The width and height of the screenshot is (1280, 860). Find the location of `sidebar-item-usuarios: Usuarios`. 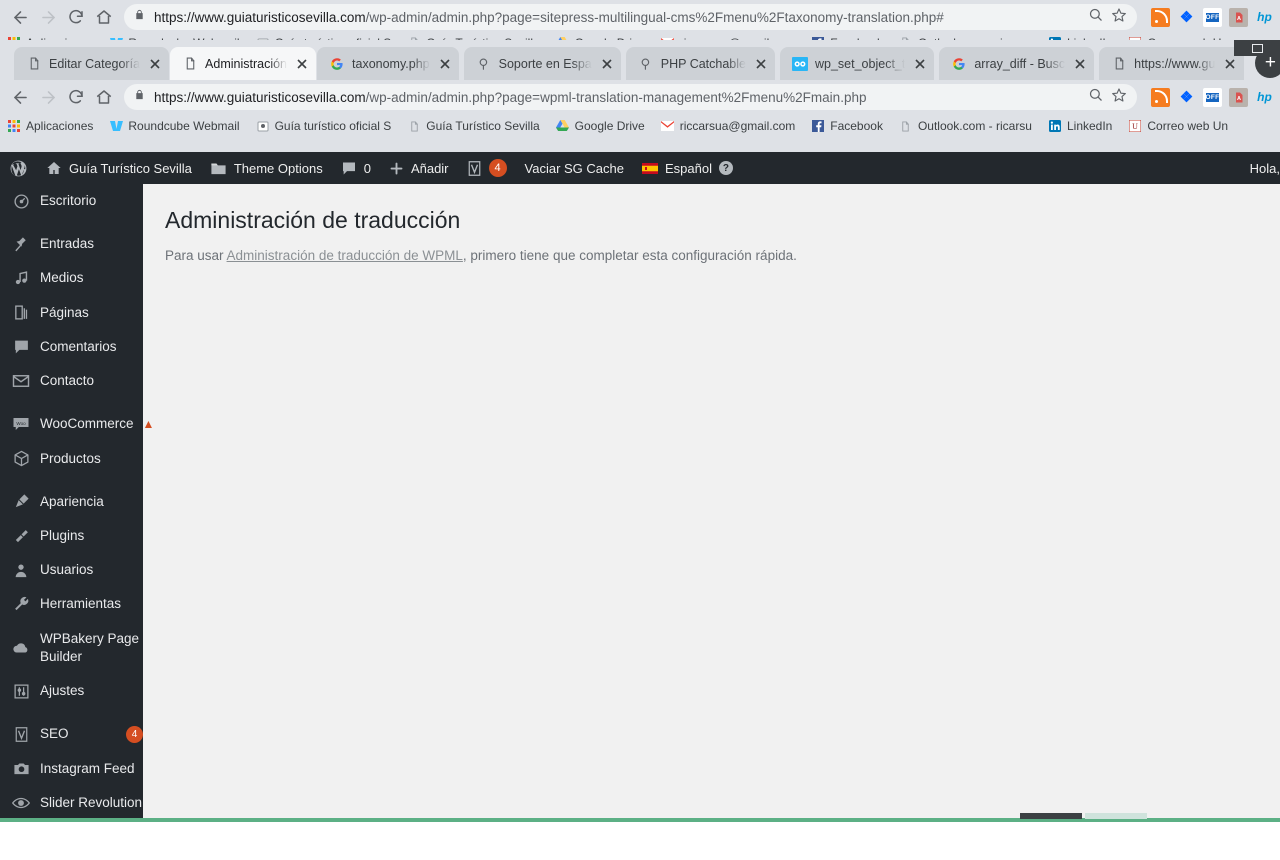

sidebar-item-usuarios: Usuarios is located at coordinates (71, 570).